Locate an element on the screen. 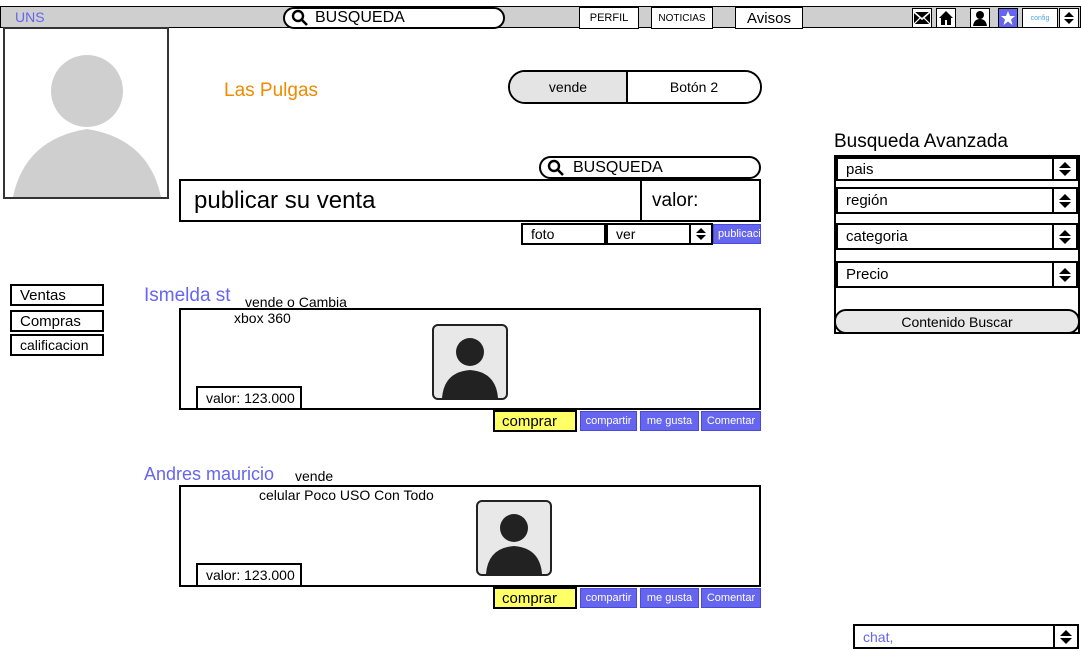 The height and width of the screenshot is (651, 1081). content-search-label: BUSQUEDA is located at coordinates (618, 167).